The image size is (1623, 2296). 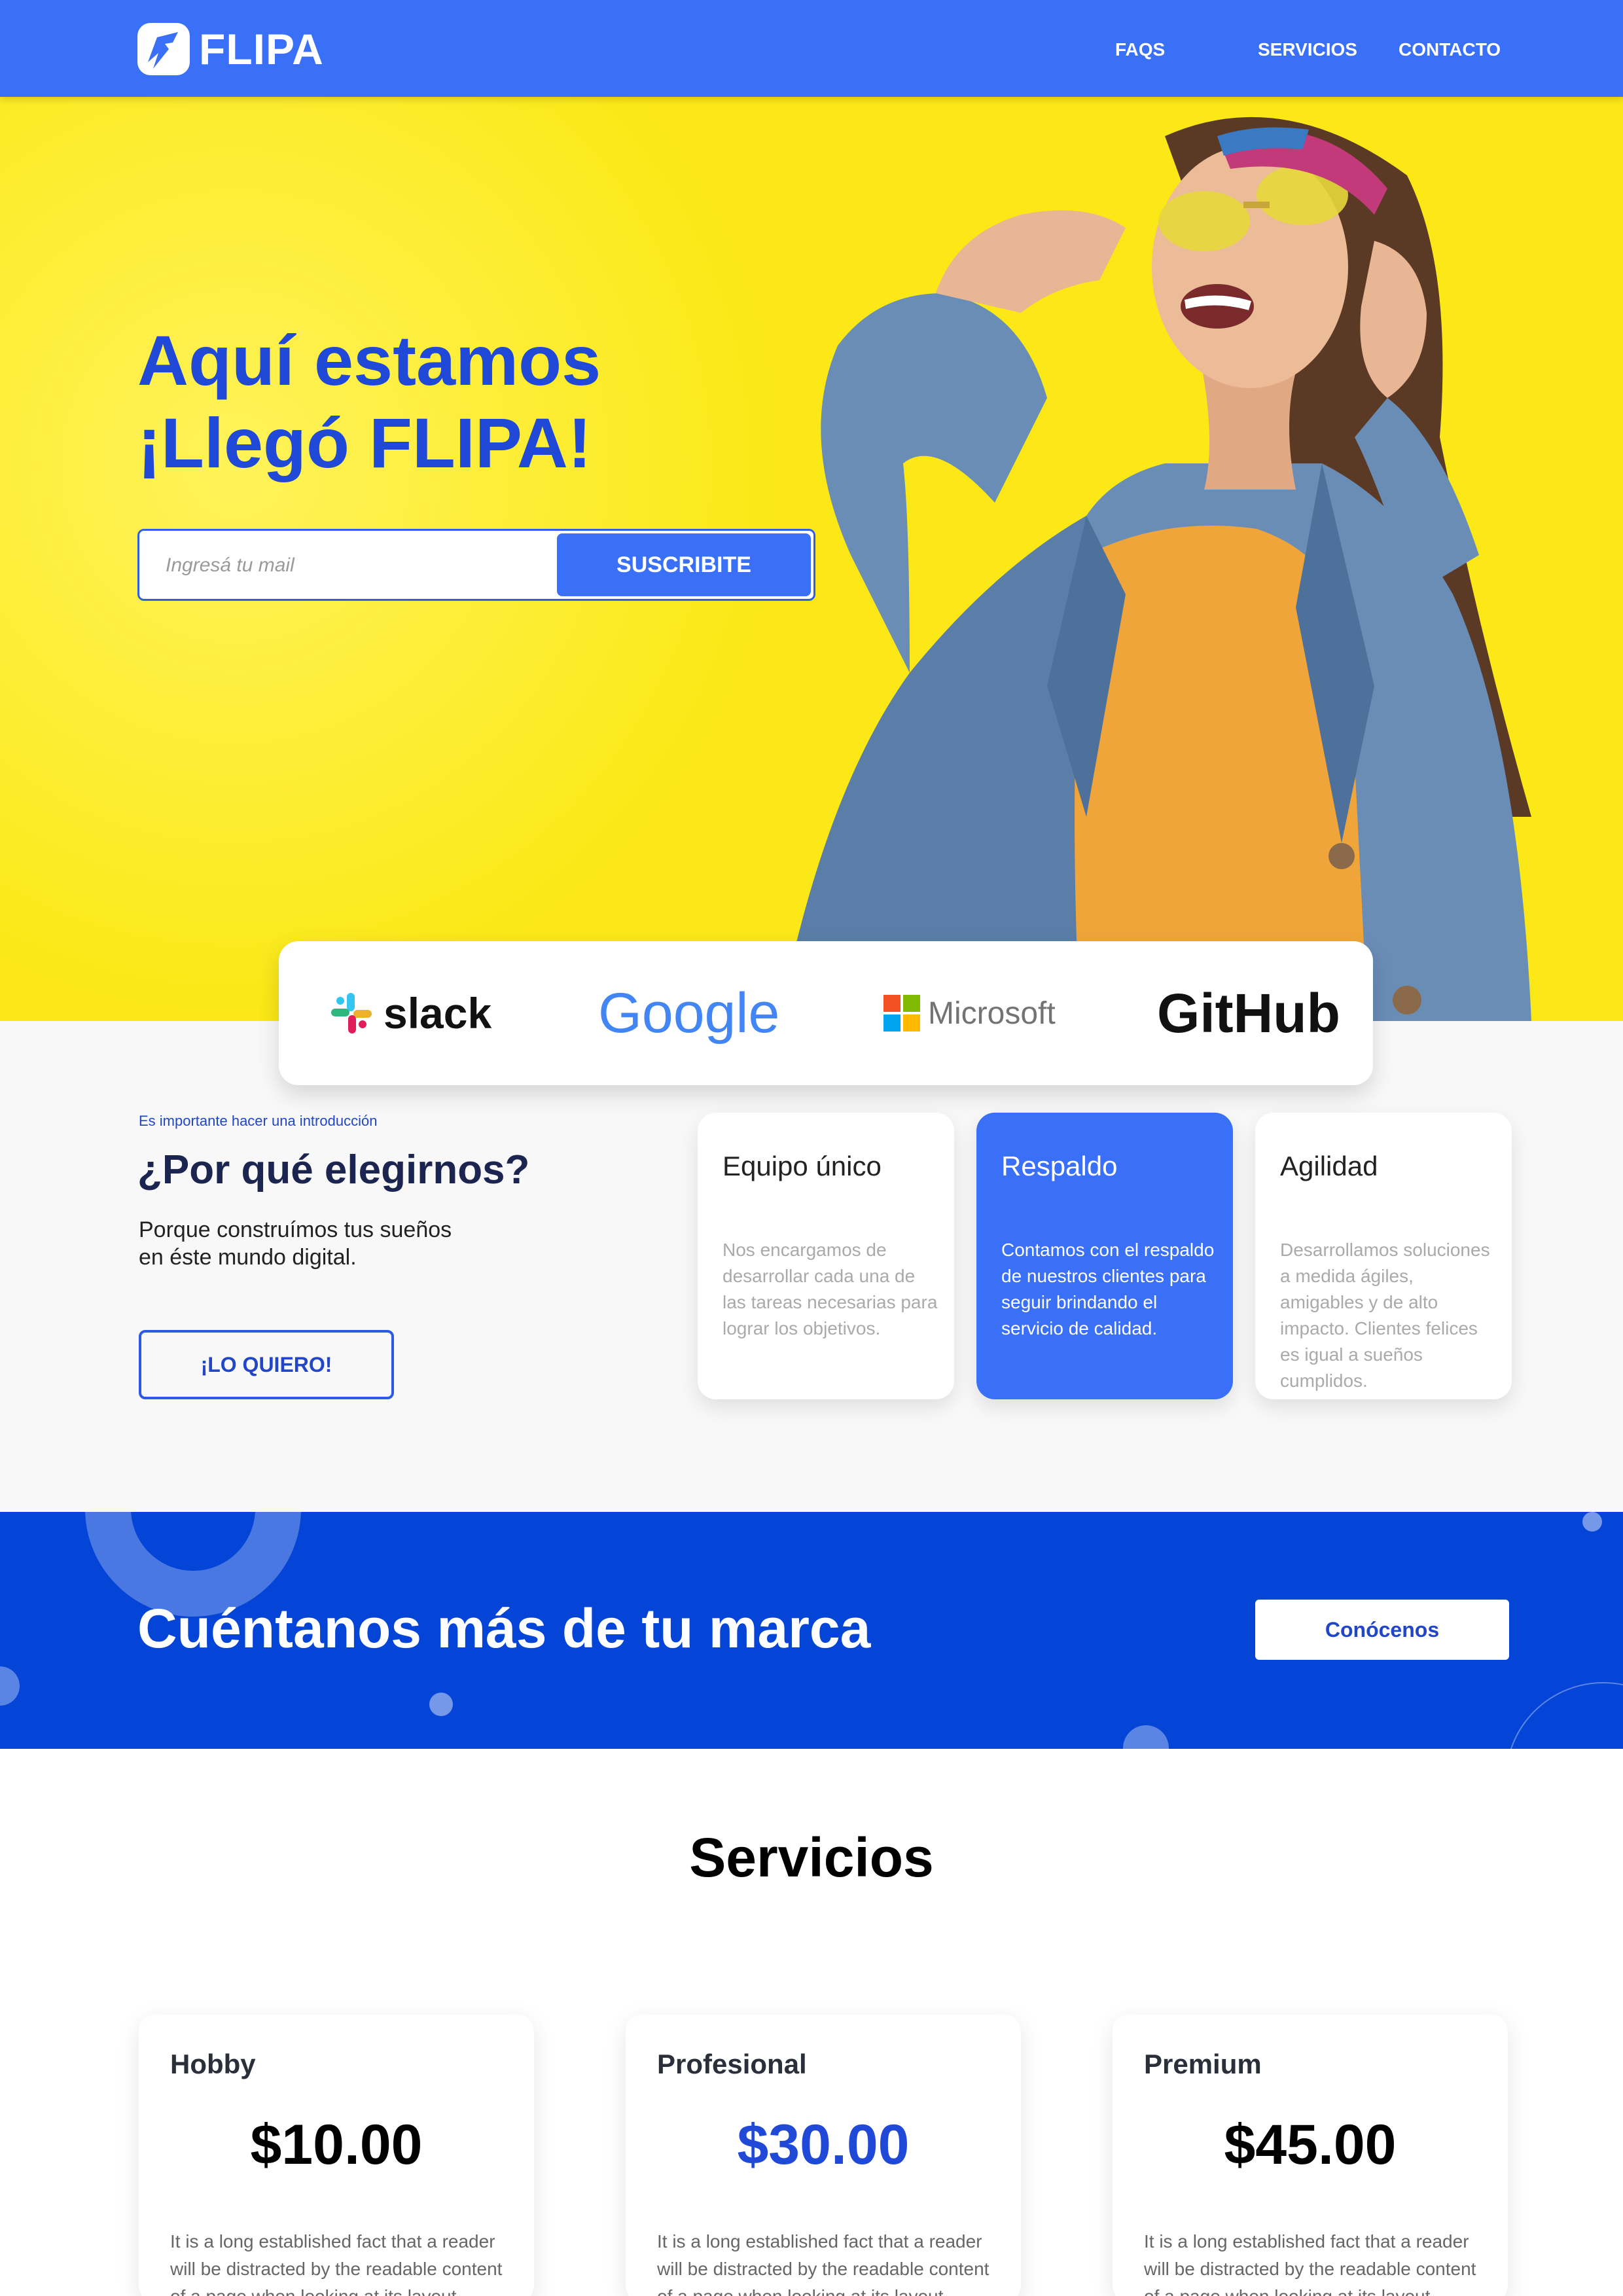 I want to click on plan-price: $30.00, so click(x=823, y=2144).